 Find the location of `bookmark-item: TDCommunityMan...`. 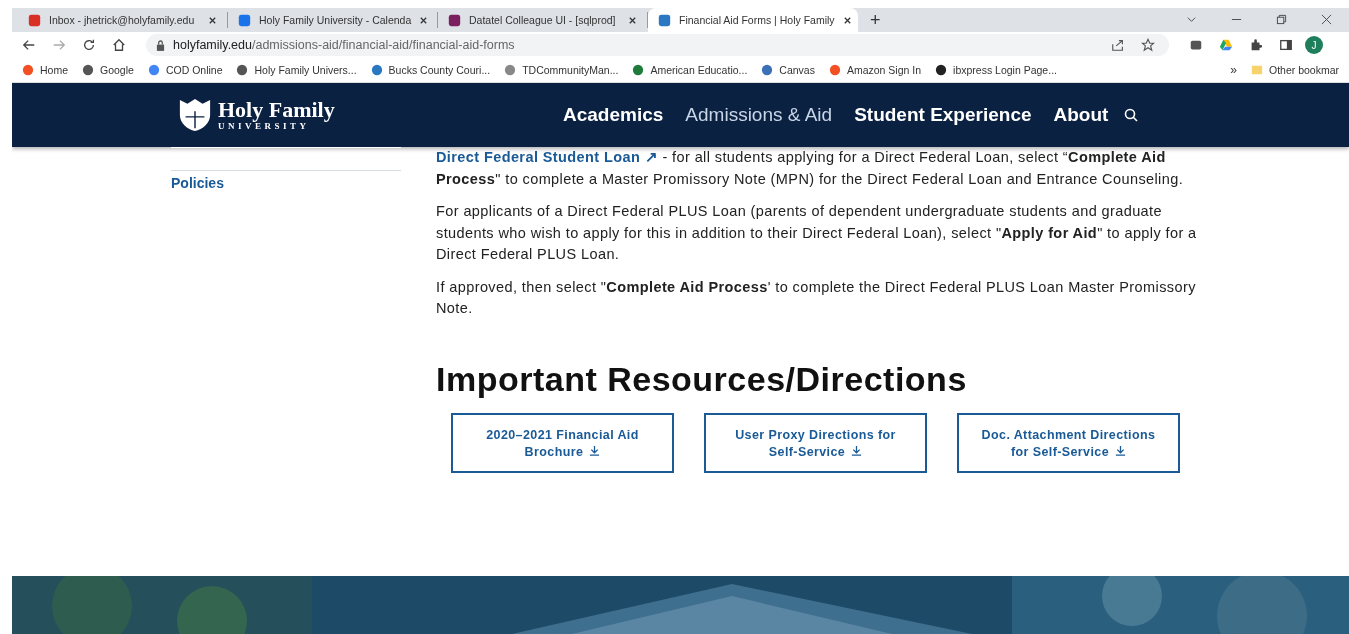

bookmark-item: TDCommunityMan... is located at coordinates (561, 70).